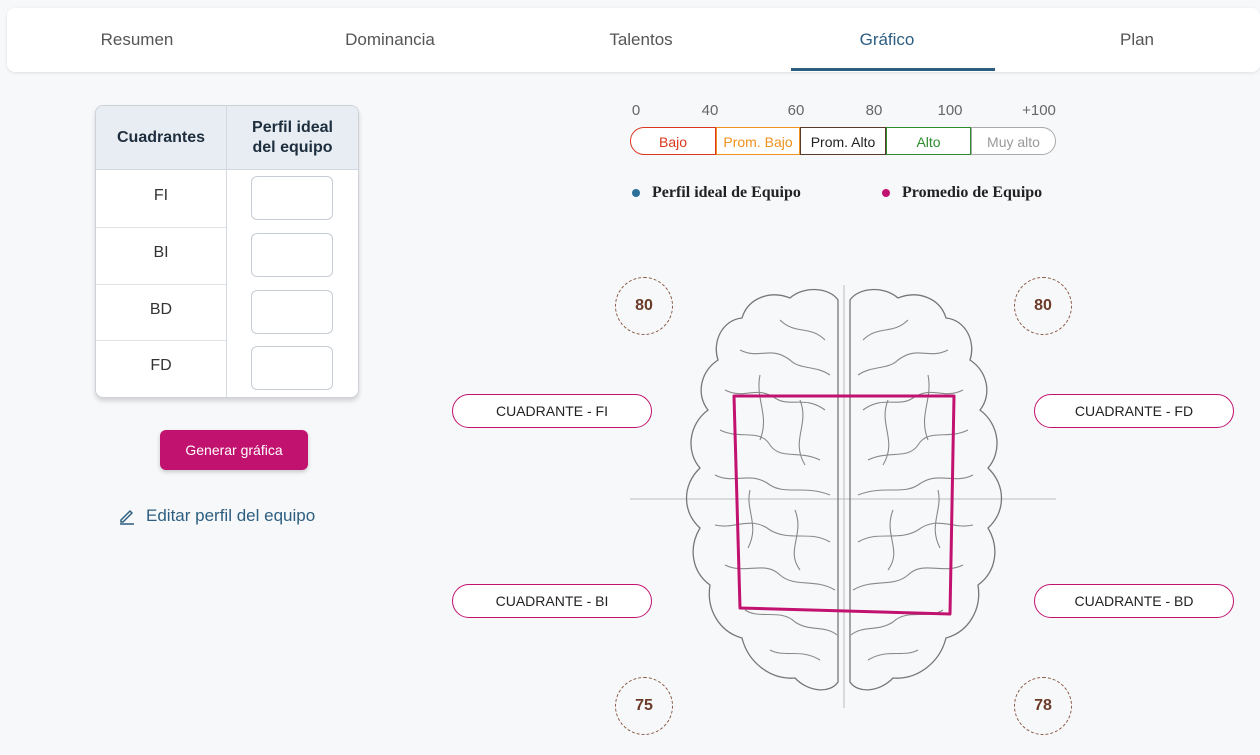  What do you see at coordinates (928, 141) in the screenshot?
I see `scale-segment-alto: Alto` at bounding box center [928, 141].